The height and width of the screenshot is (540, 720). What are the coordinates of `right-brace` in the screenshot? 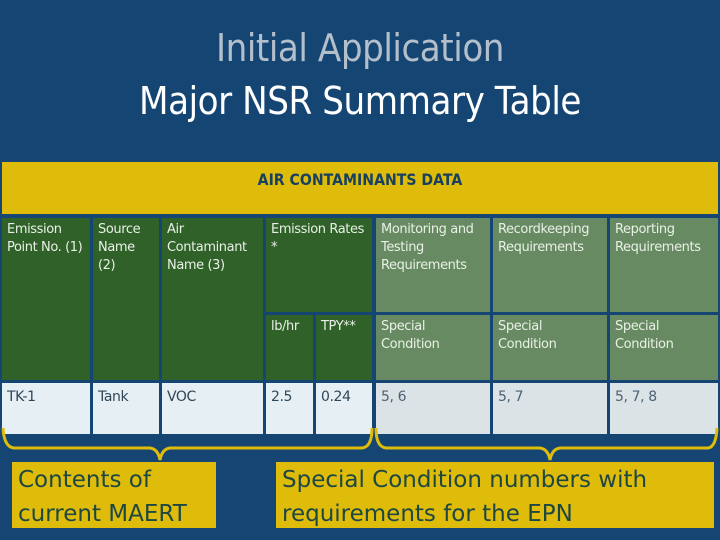 It's located at (546, 444).